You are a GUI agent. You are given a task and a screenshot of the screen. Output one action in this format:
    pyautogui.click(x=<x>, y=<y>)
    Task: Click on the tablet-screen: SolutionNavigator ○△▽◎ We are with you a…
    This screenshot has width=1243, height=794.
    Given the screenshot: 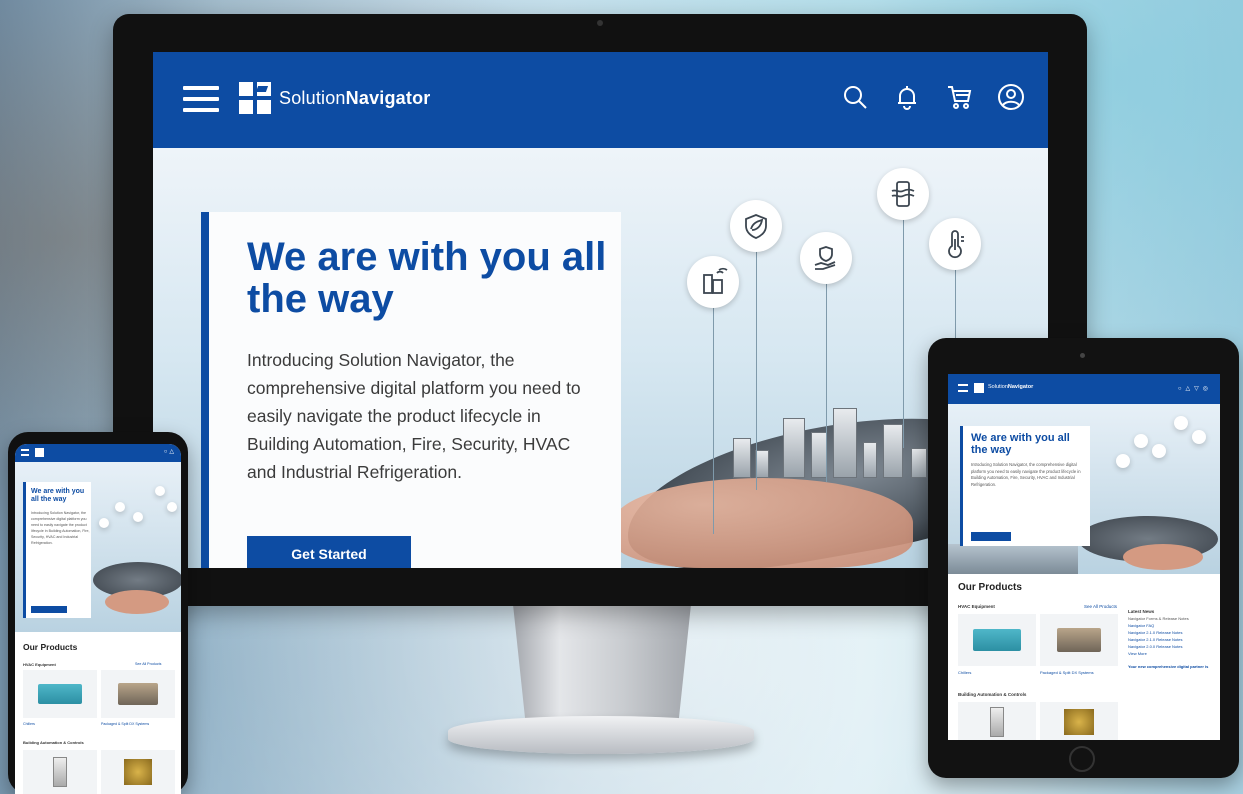 What is the action you would take?
    pyautogui.click(x=1084, y=557)
    